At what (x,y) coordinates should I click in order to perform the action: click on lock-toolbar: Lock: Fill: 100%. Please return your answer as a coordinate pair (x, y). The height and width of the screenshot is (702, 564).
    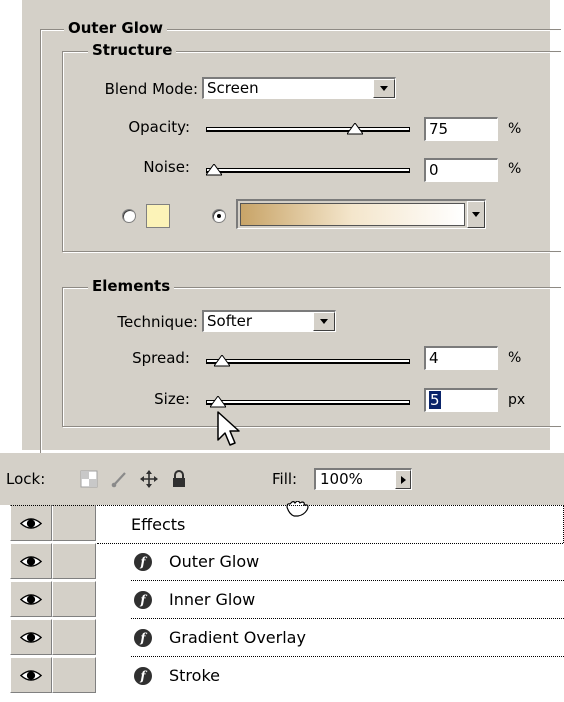
    Looking at the image, I should click on (282, 485).